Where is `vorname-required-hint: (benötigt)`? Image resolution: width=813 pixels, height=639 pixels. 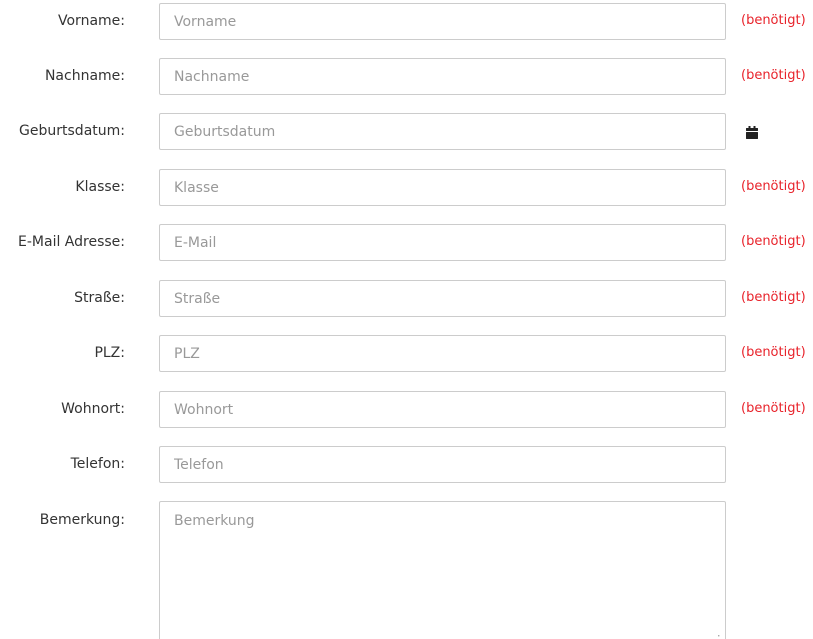 vorname-required-hint: (benötigt) is located at coordinates (773, 20).